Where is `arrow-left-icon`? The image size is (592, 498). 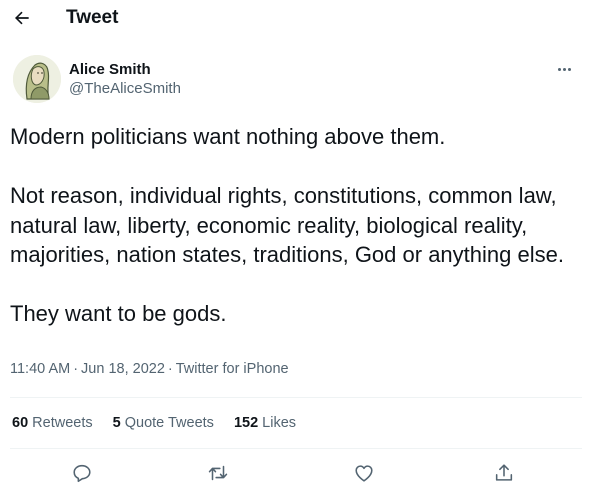 arrow-left-icon is located at coordinates (22, 18).